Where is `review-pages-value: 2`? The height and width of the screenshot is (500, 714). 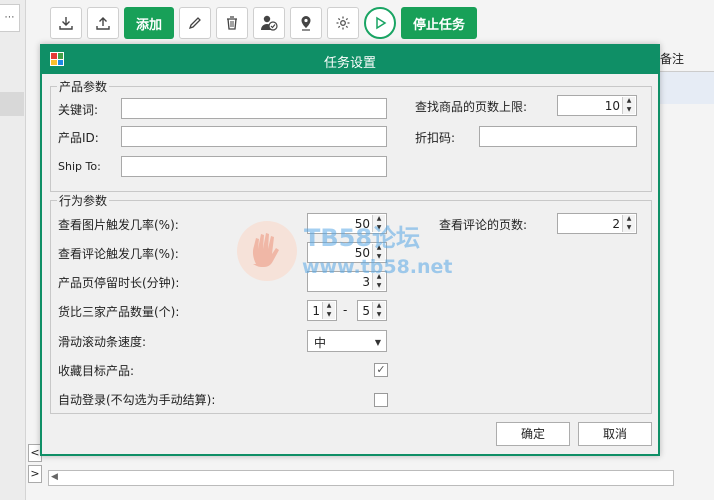
review-pages-value: 2 is located at coordinates (616, 224).